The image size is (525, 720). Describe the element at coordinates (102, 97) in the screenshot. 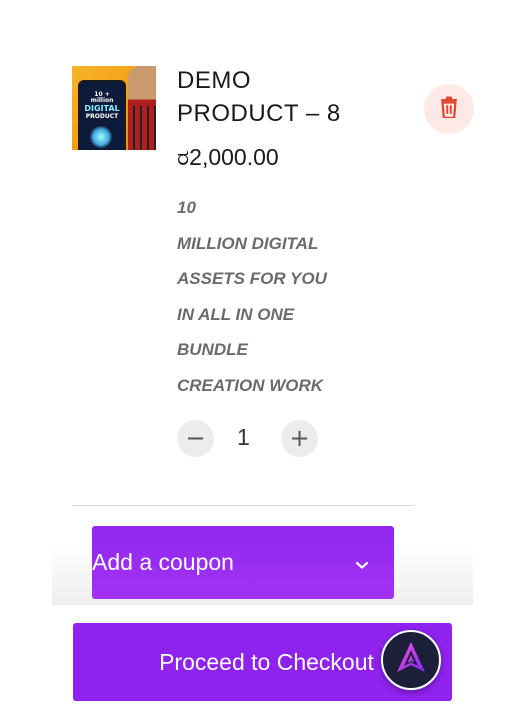

I see `thumbnail-line1: 10 + million` at that location.